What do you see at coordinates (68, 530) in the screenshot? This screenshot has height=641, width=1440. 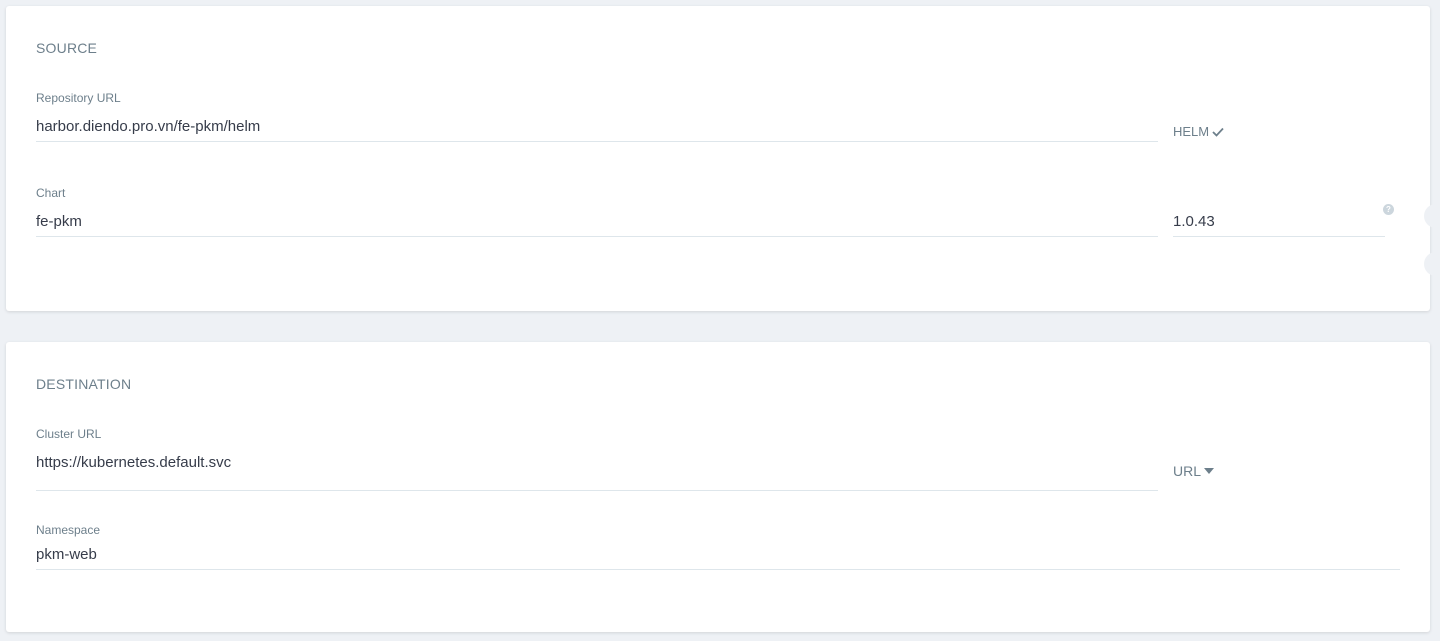 I see `namespace-label: Namespace` at bounding box center [68, 530].